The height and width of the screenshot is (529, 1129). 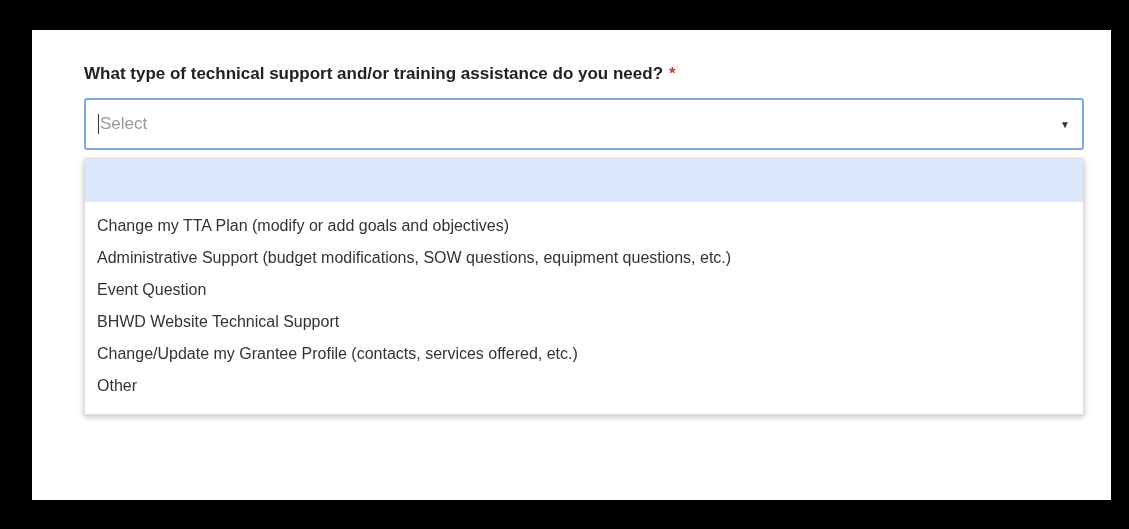 I want to click on dropdown-option: Administrative Support (budget modifications, SOW questions, equipment questions, etc.), so click(x=584, y=258).